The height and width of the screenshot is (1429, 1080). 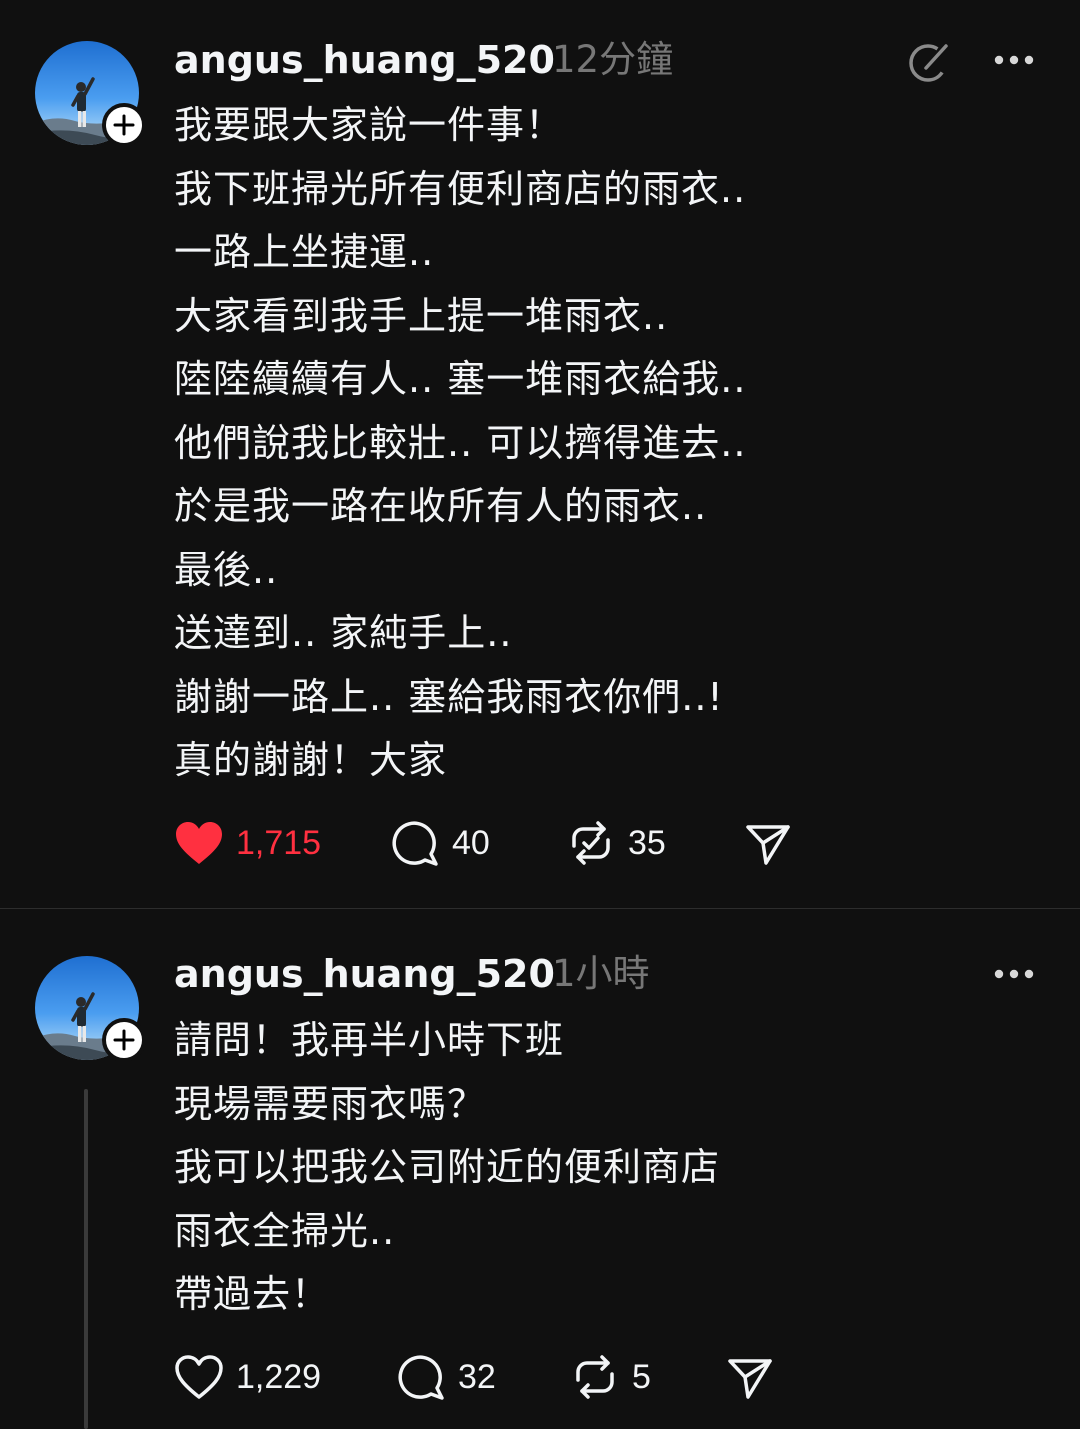 What do you see at coordinates (647, 842) in the screenshot?
I see `repost-count: 35` at bounding box center [647, 842].